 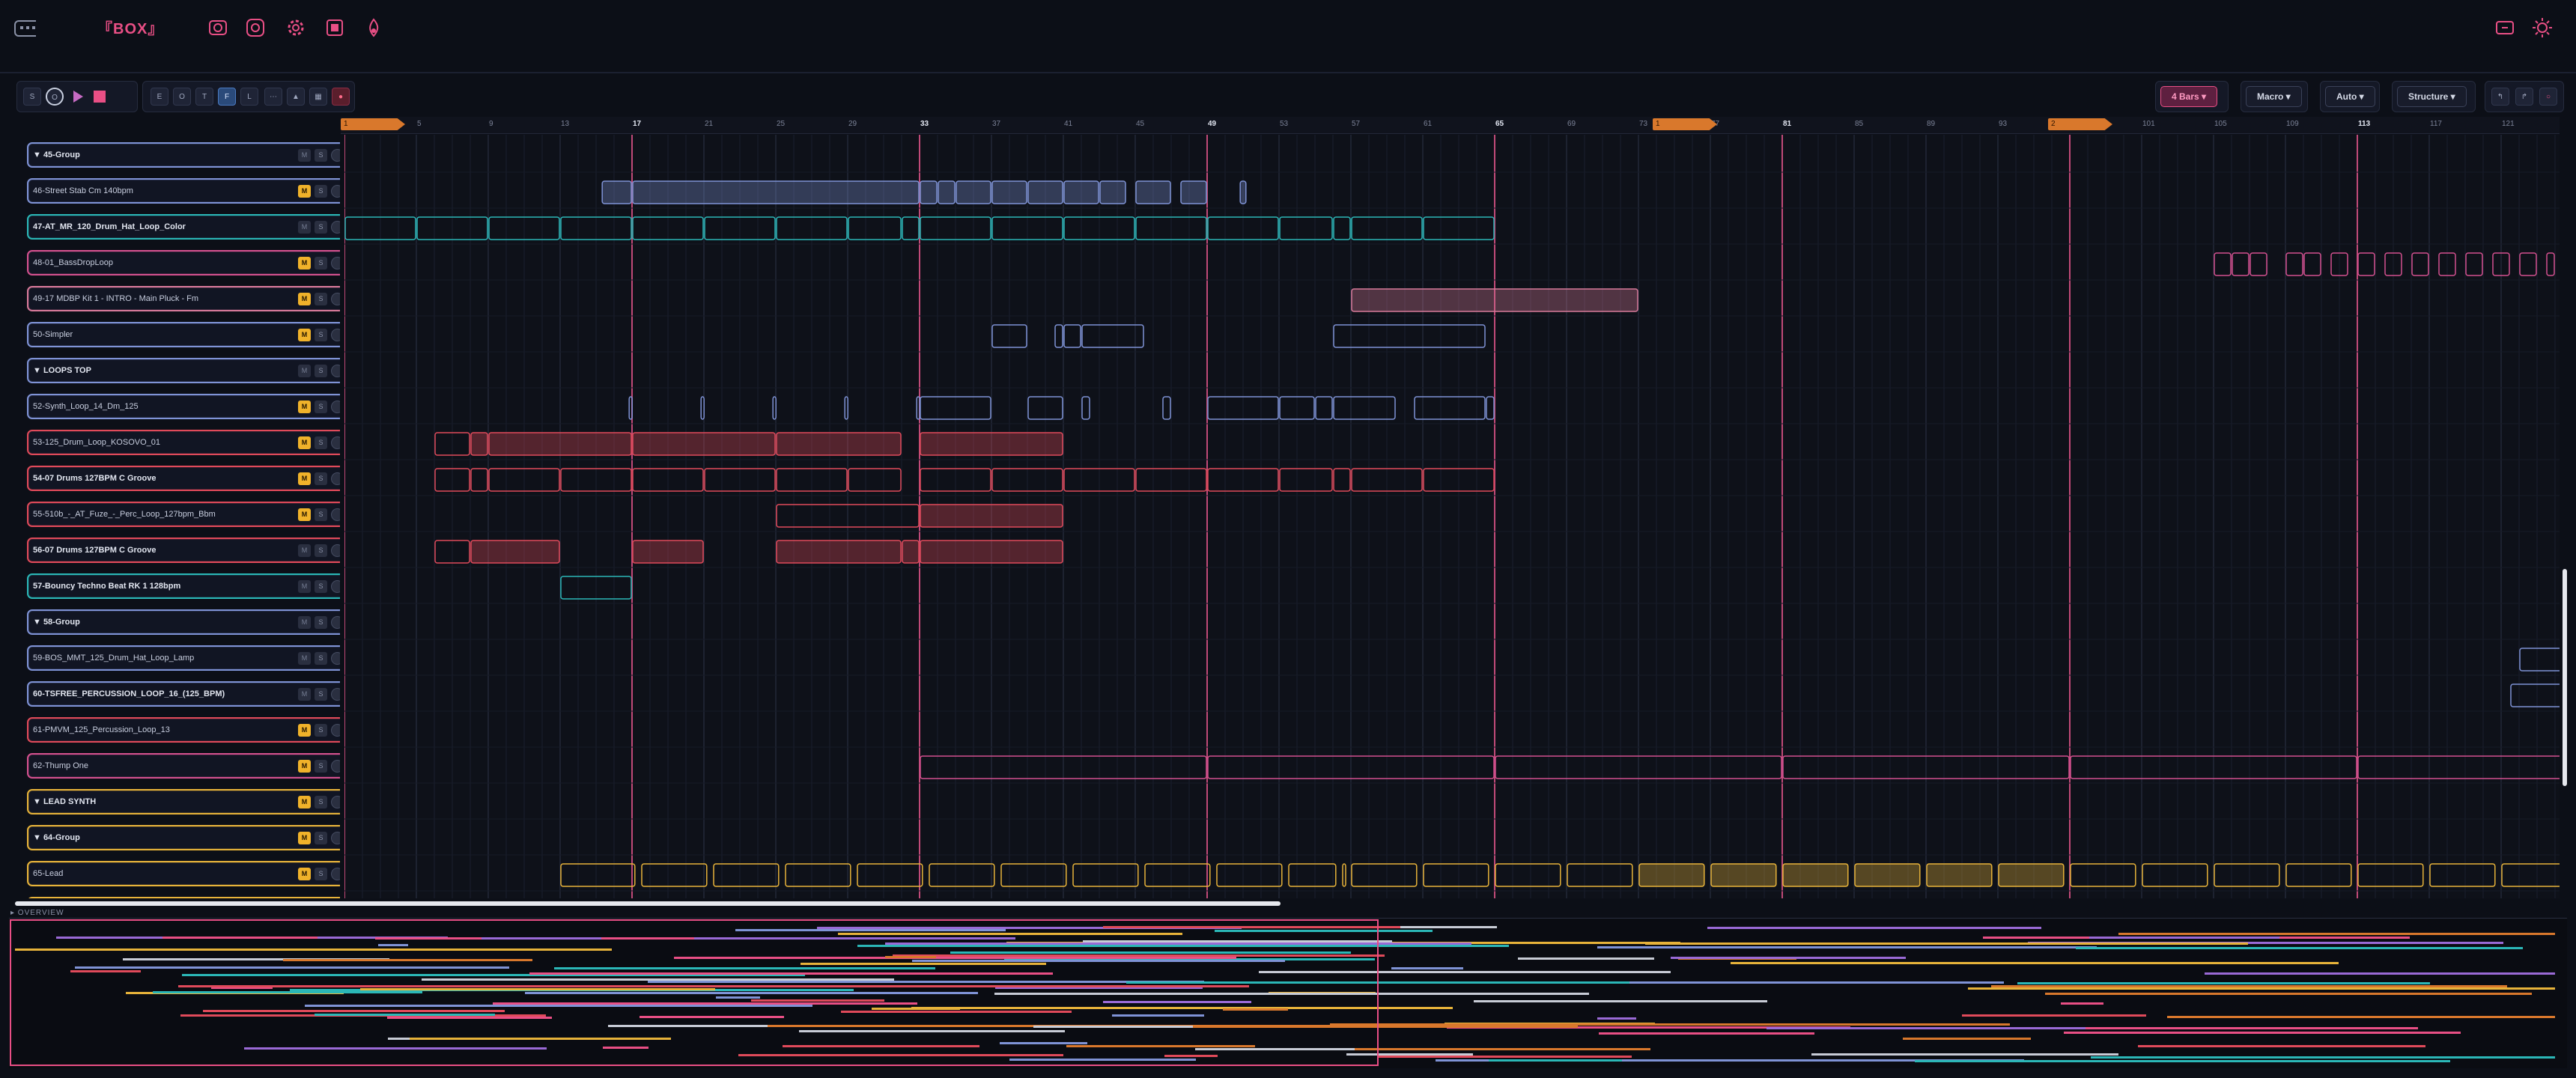 I want to click on instagram-icon, so click(x=255, y=27).